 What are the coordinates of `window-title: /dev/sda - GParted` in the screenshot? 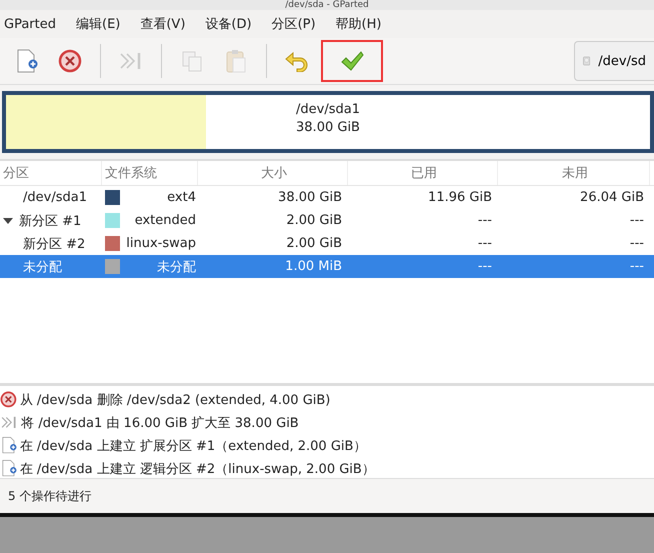 It's located at (327, 5).